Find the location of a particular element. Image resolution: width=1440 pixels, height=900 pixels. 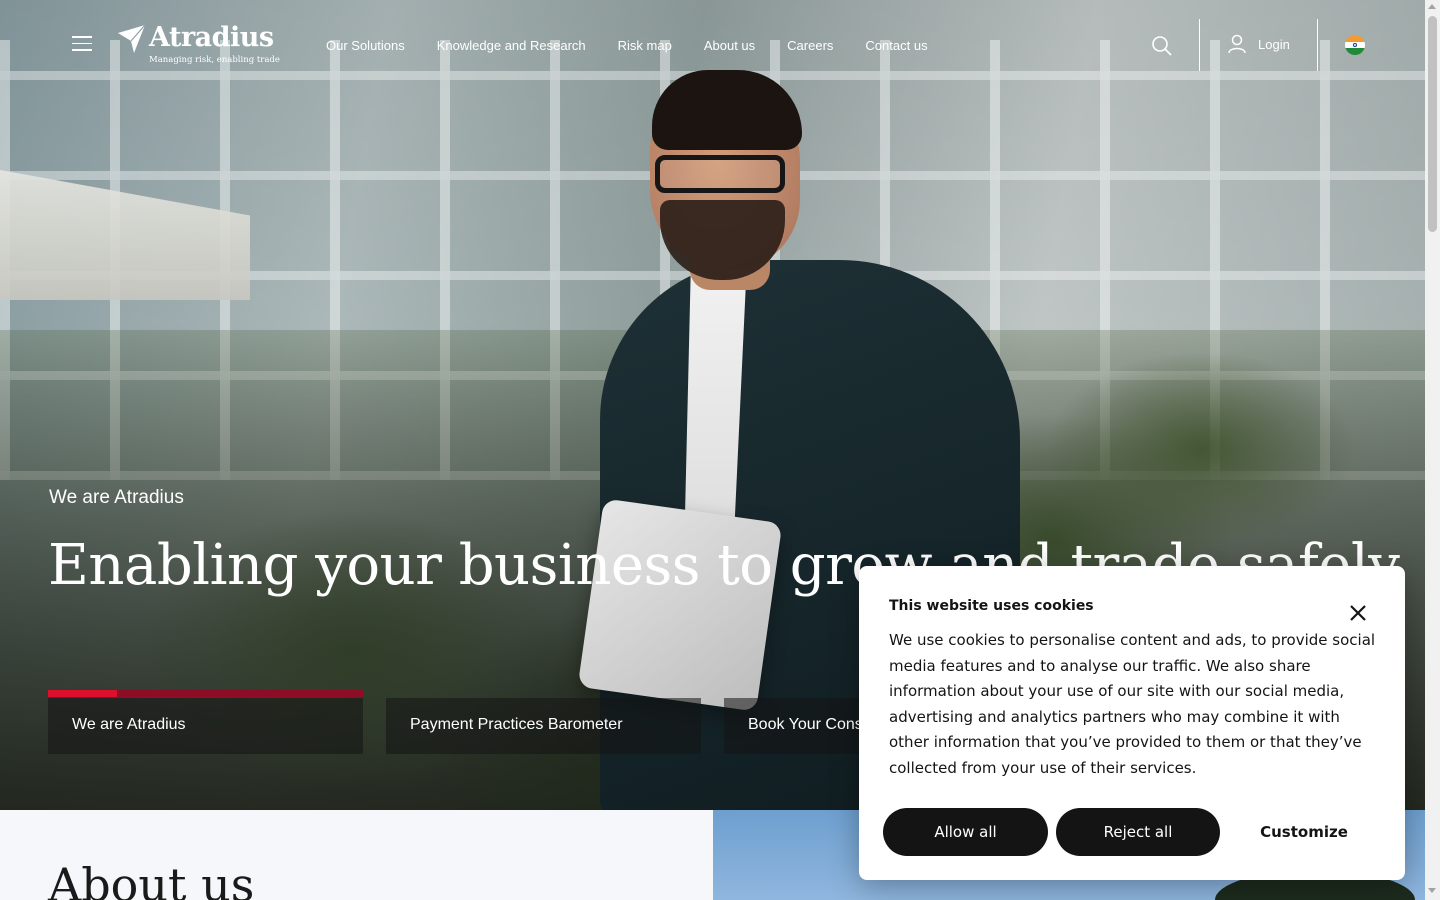

tab-payment-practices: Payment Practices Barometer is located at coordinates (543, 726).